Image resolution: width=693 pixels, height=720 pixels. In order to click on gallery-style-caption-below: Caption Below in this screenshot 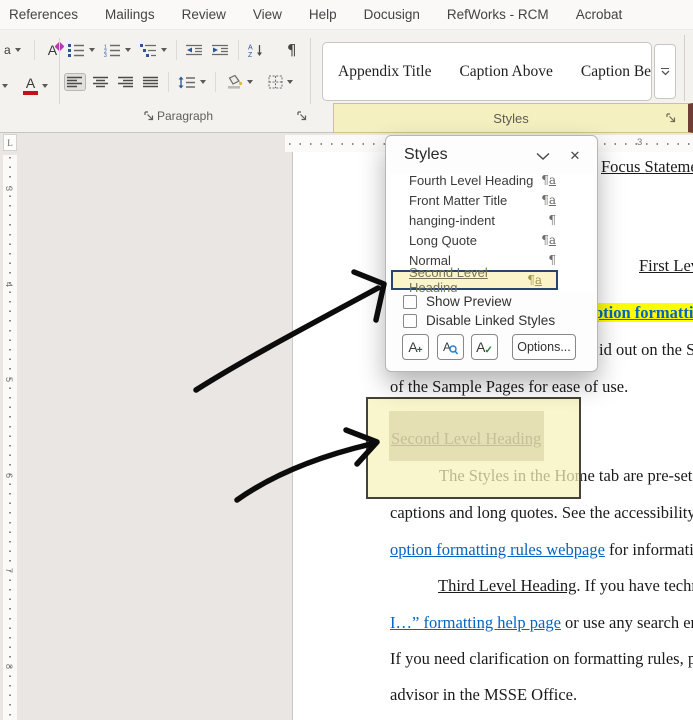, I will do `click(616, 72)`.